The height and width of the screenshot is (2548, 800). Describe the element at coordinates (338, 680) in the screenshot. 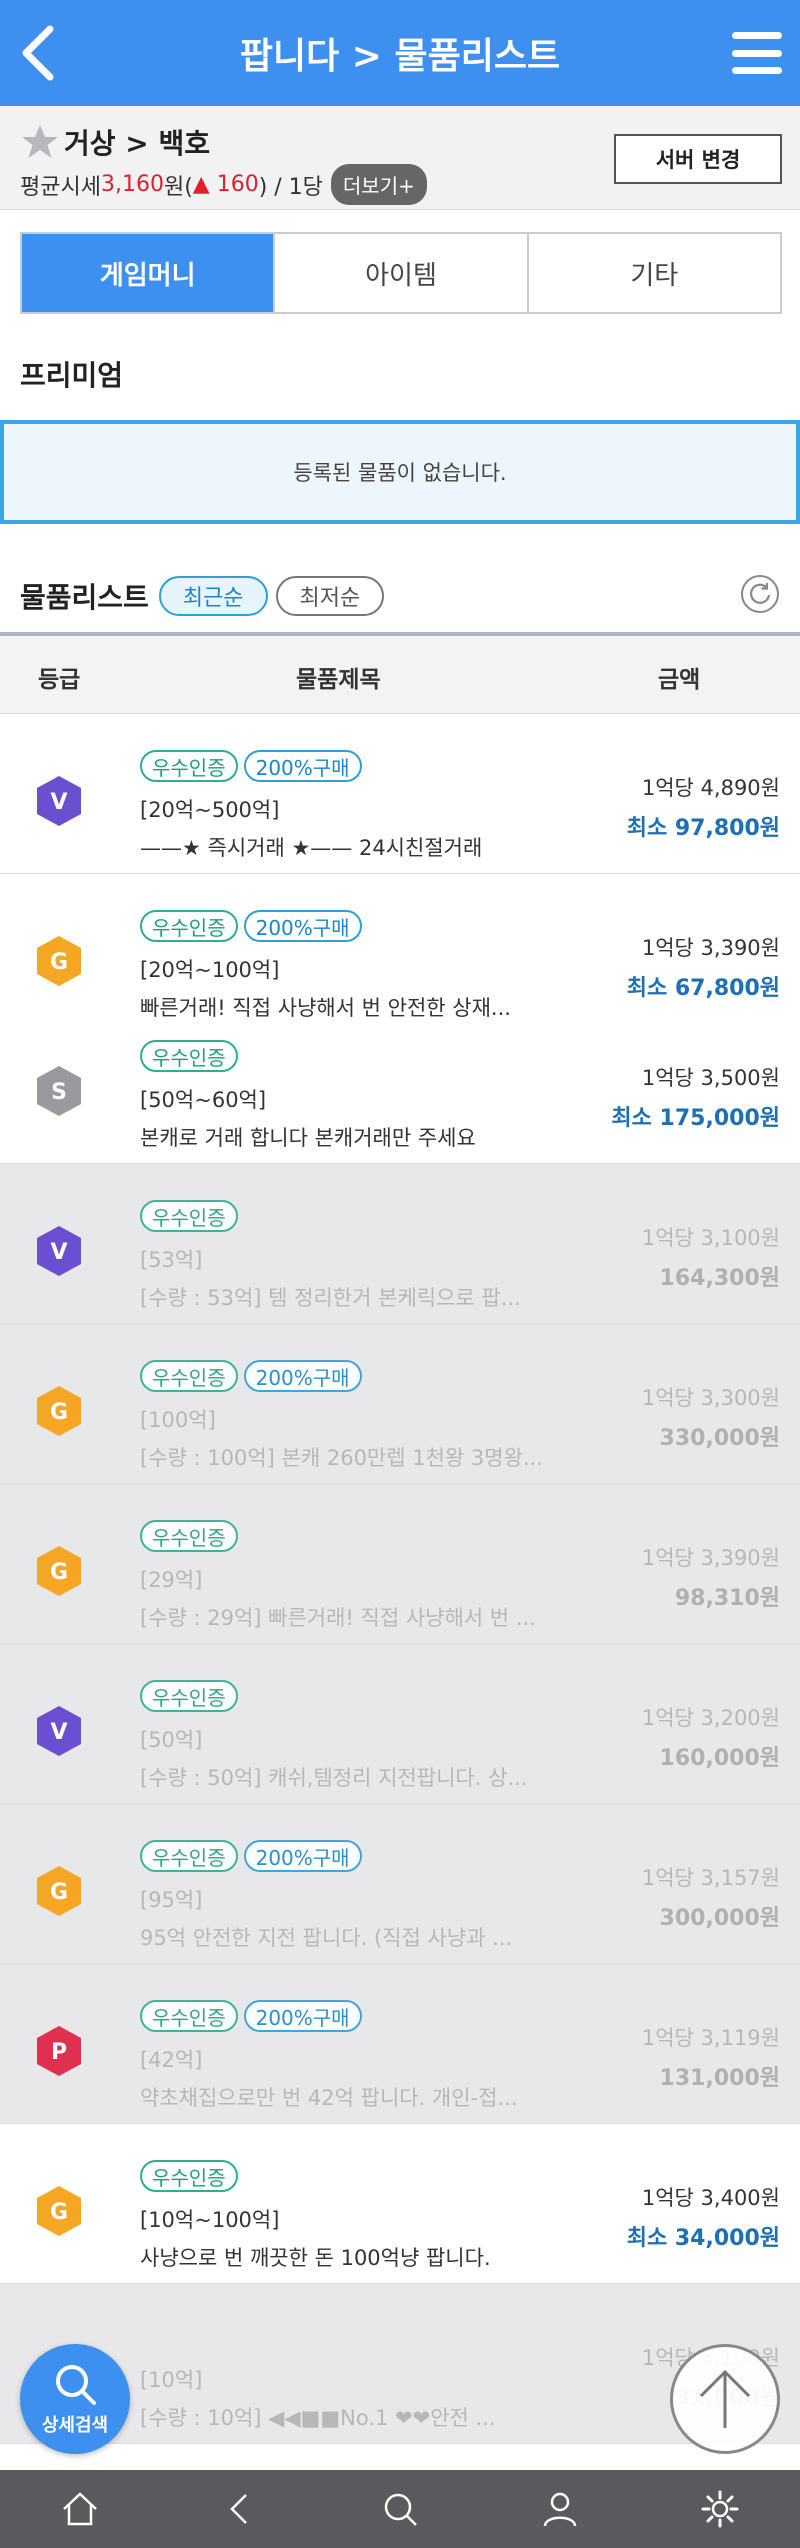

I see `col-title: 물품제목` at that location.